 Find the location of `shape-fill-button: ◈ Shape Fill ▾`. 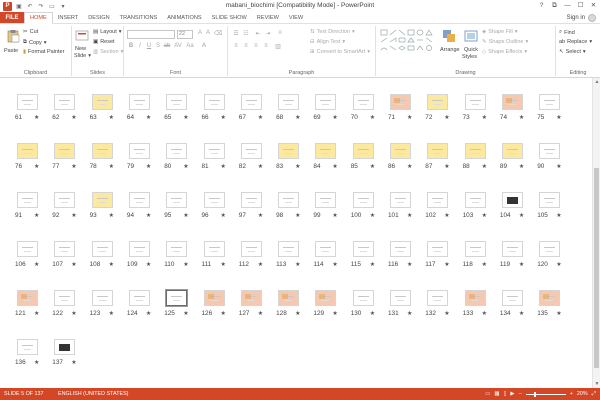

shape-fill-button: ◈ Shape Fill ▾ is located at coordinates (499, 32).